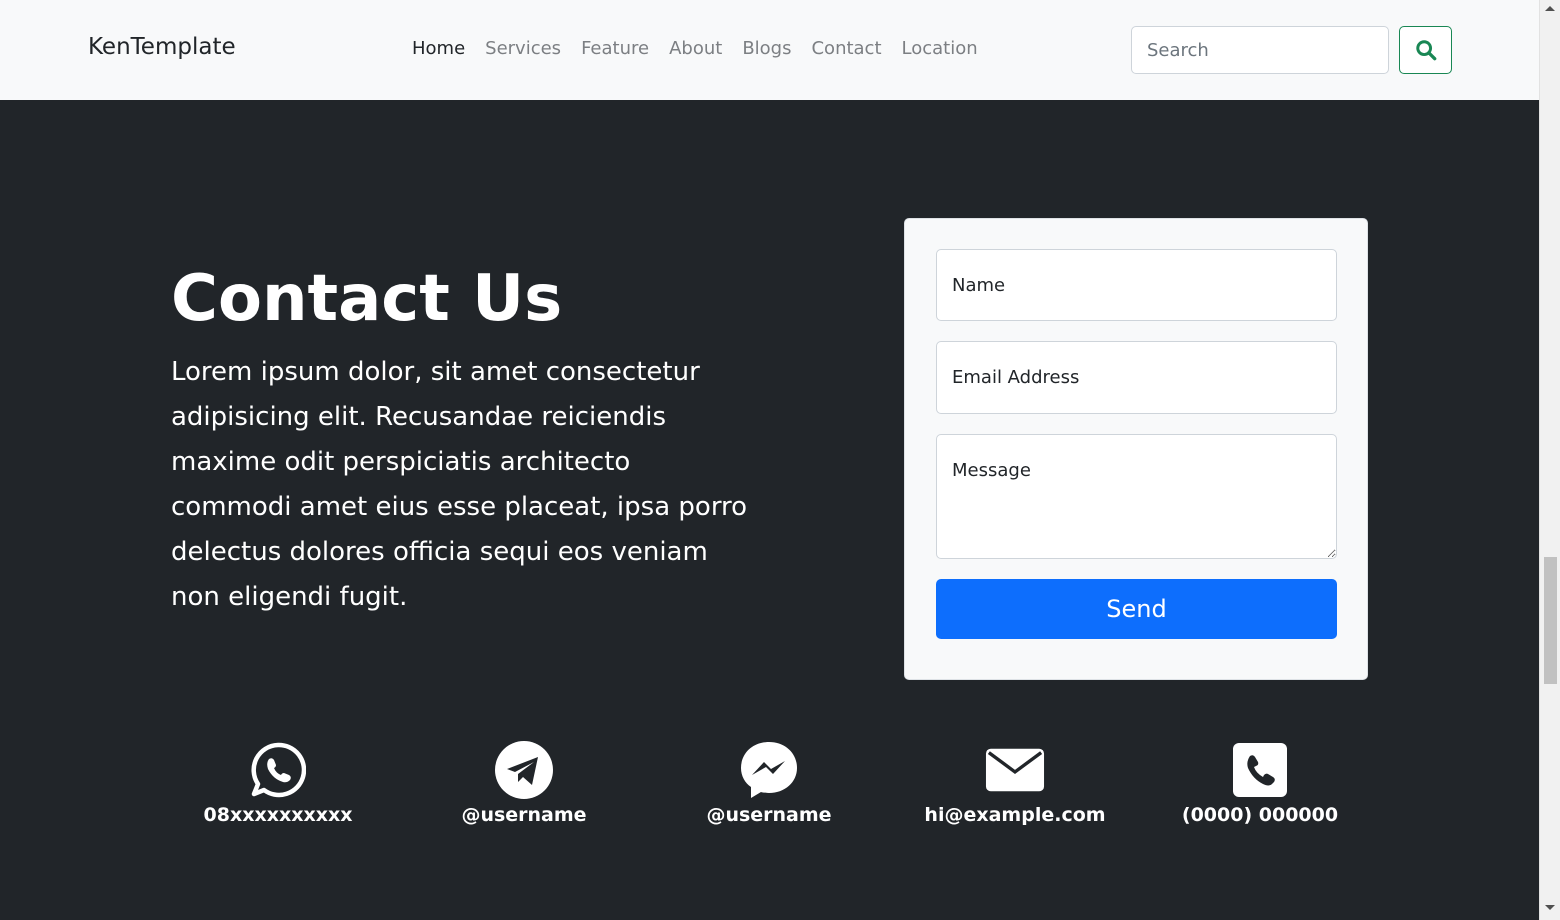  What do you see at coordinates (1260, 50) in the screenshot?
I see `search-input` at bounding box center [1260, 50].